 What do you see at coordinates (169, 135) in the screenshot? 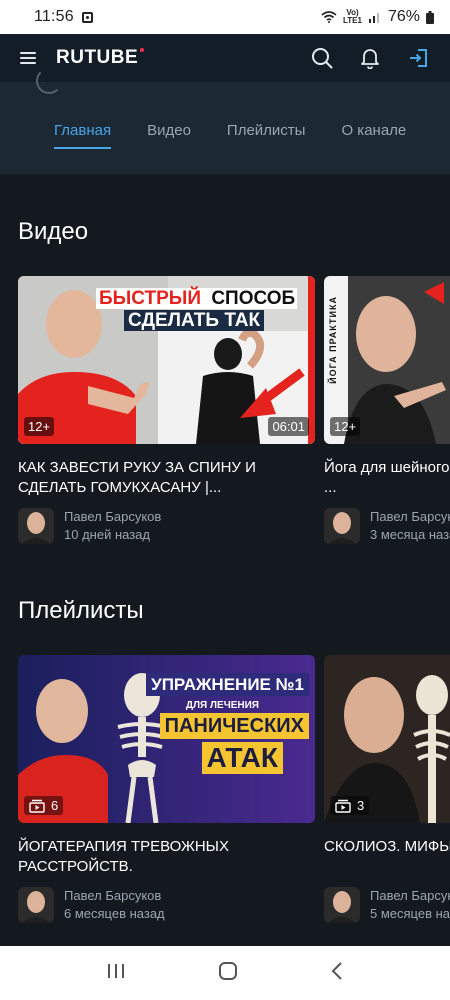
I see `tab-videos: Видео` at bounding box center [169, 135].